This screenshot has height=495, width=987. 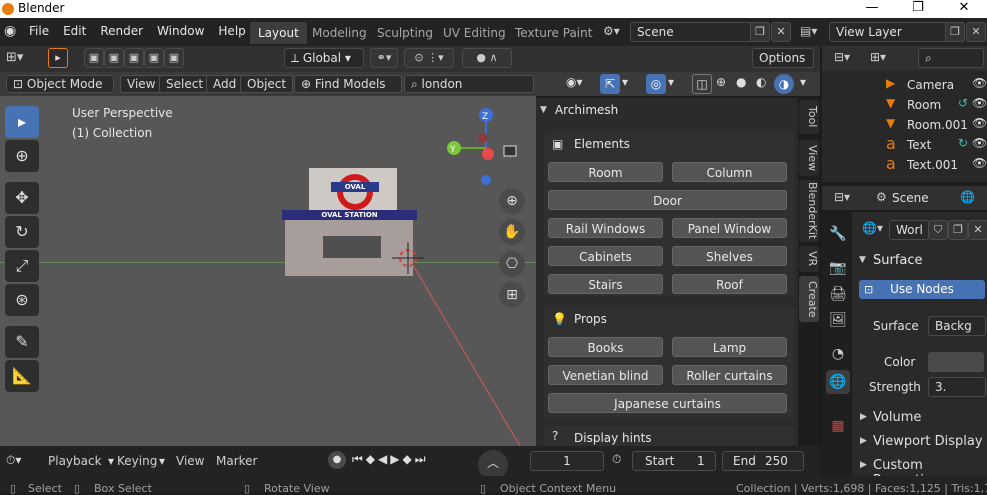 What do you see at coordinates (803, 82) in the screenshot?
I see `shading-dropdown-icon: ▾` at bounding box center [803, 82].